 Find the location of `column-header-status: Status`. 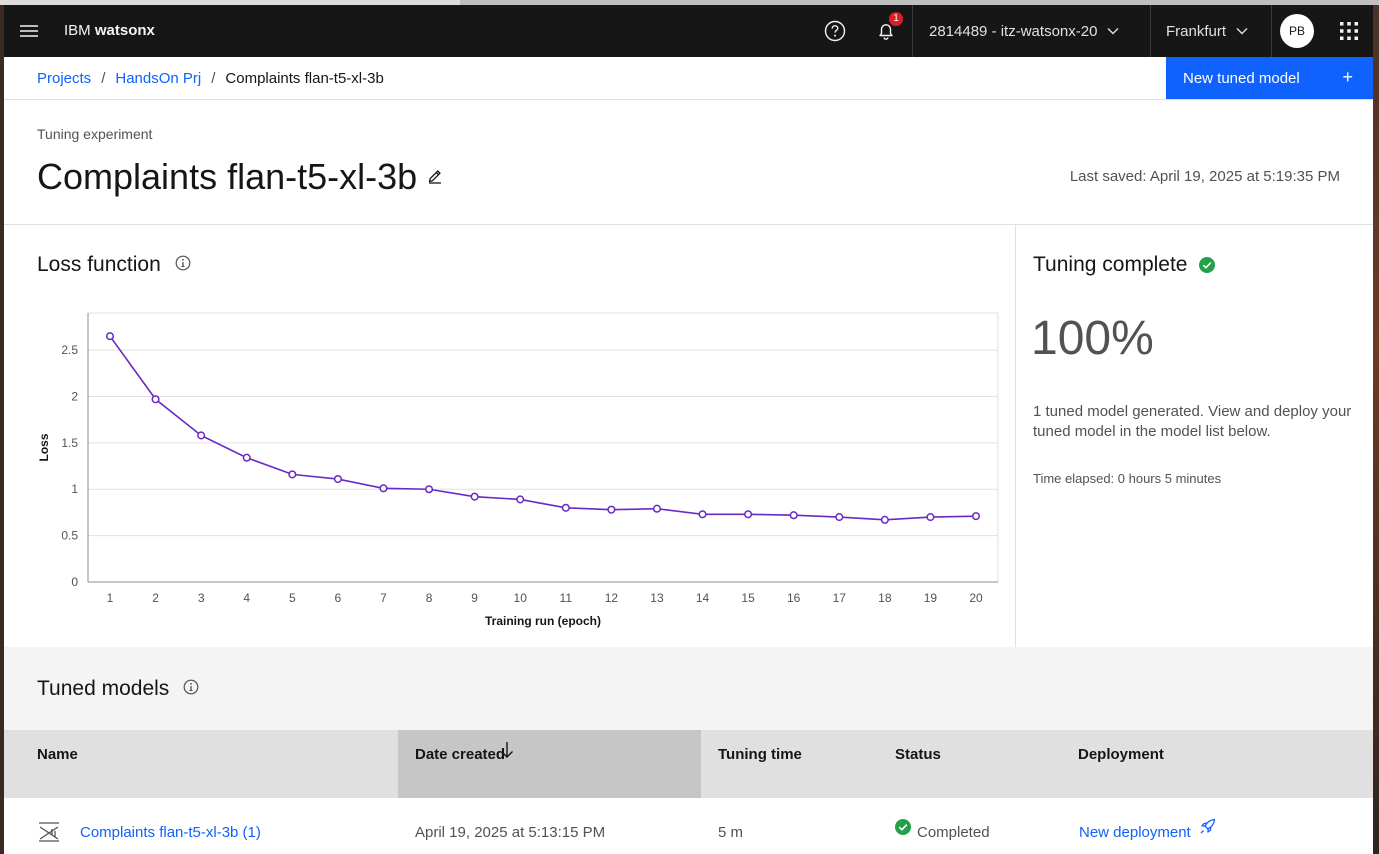

column-header-status: Status is located at coordinates (918, 764).